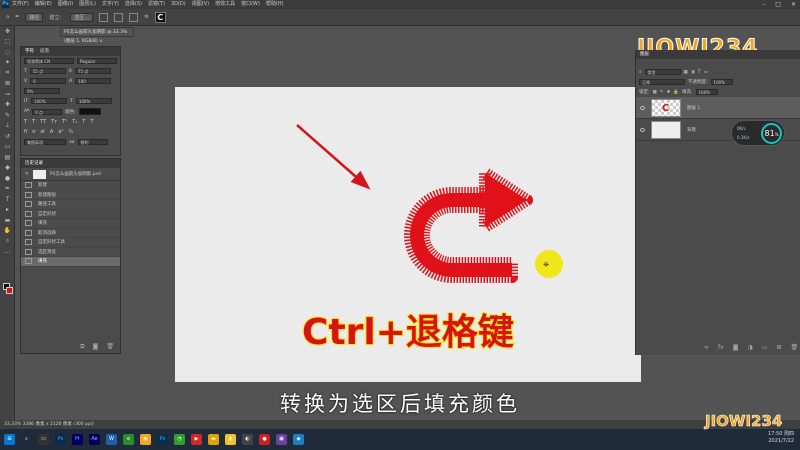  Describe the element at coordinates (162, 439) in the screenshot. I see `photoshop-taskbar-icon-2: Ps` at that location.